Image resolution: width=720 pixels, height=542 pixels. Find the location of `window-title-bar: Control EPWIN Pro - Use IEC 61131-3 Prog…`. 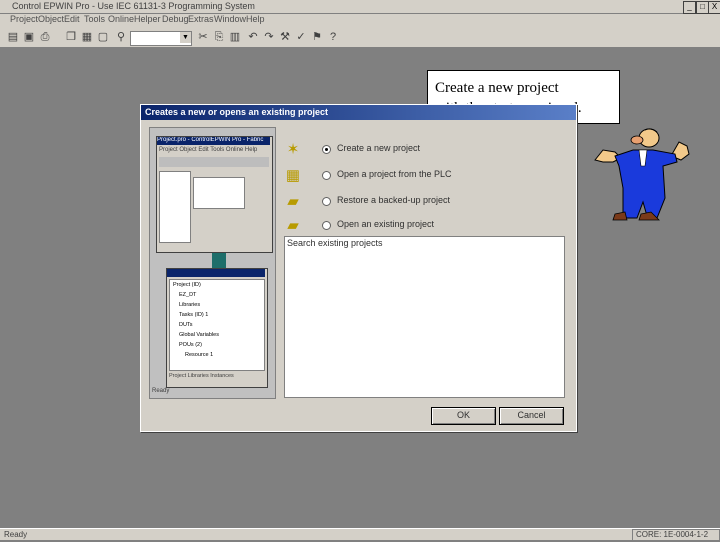

window-title-bar: Control EPWIN Pro - Use IEC 61131-3 Prog… is located at coordinates (360, 7).